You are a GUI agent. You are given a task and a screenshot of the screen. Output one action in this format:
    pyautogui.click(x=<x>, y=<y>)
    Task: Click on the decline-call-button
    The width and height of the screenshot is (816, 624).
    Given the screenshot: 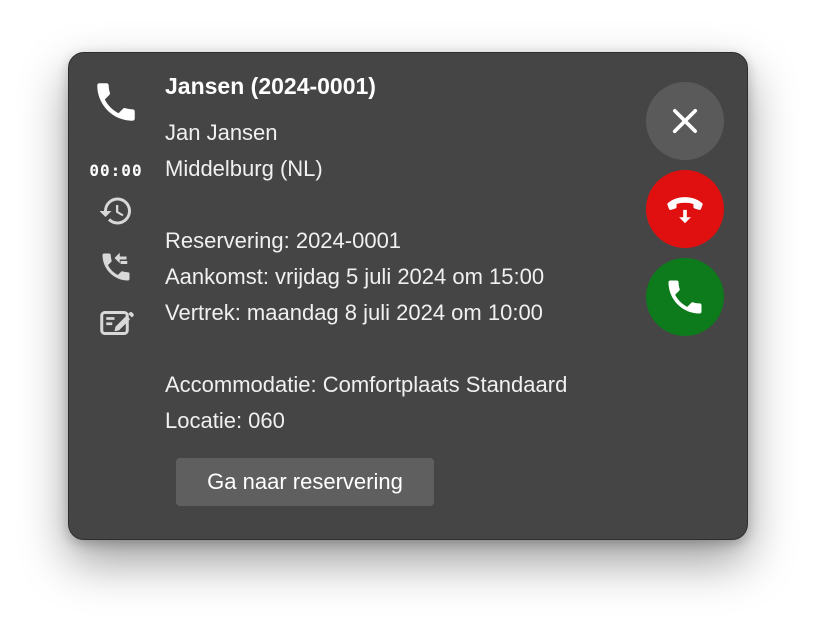 What is the action you would take?
    pyautogui.click(x=685, y=209)
    